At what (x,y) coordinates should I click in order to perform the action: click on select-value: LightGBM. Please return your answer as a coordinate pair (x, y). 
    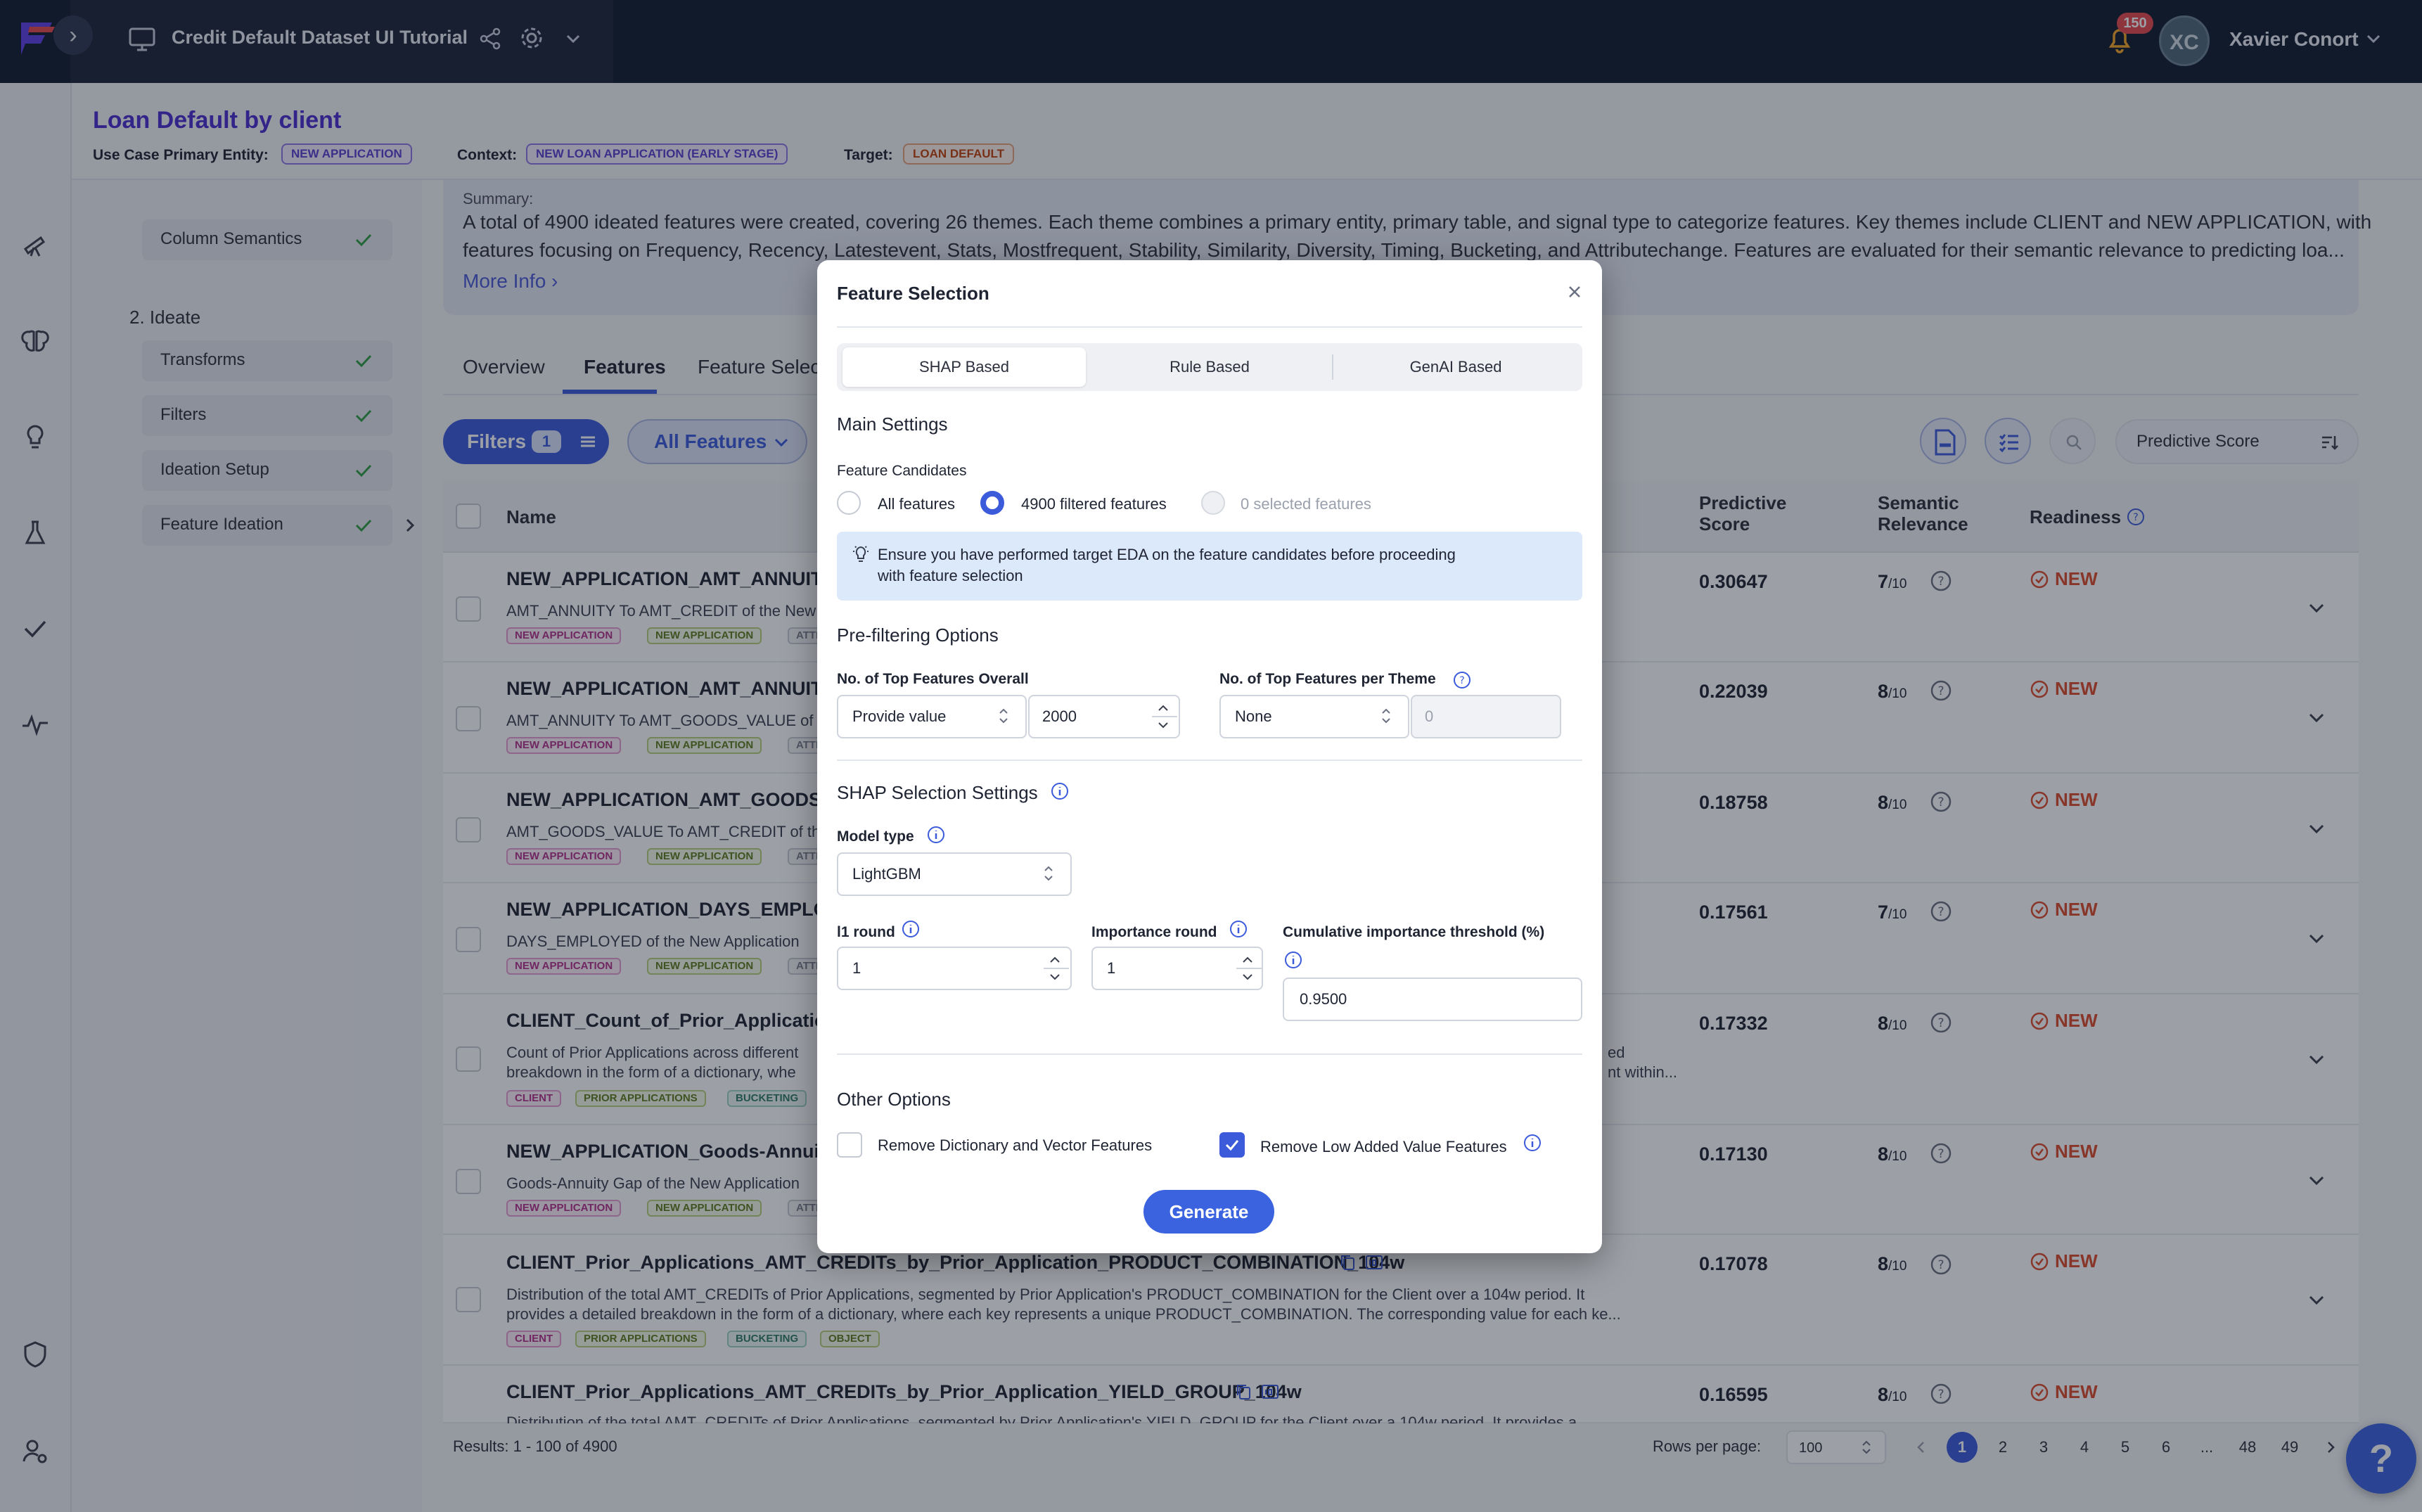
    Looking at the image, I should click on (886, 874).